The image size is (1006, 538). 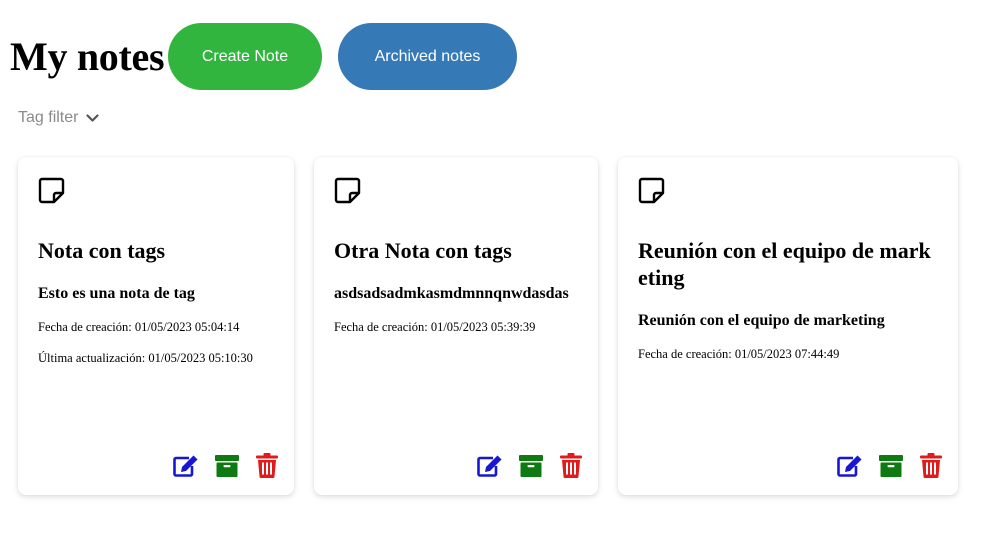 What do you see at coordinates (427, 56) in the screenshot?
I see `archived-notes-button: Archived notes` at bounding box center [427, 56].